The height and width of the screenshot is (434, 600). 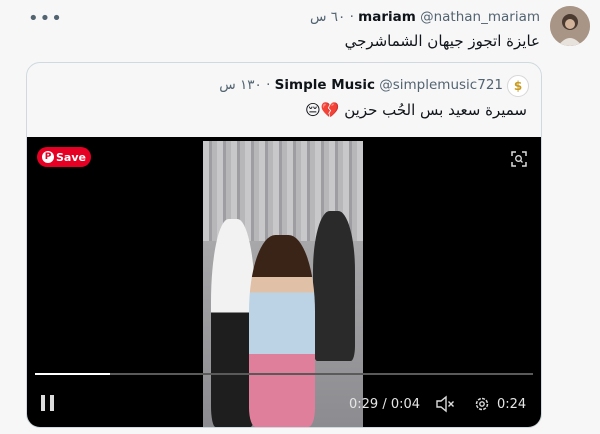 What do you see at coordinates (445, 404) in the screenshot?
I see `mute-icon` at bounding box center [445, 404].